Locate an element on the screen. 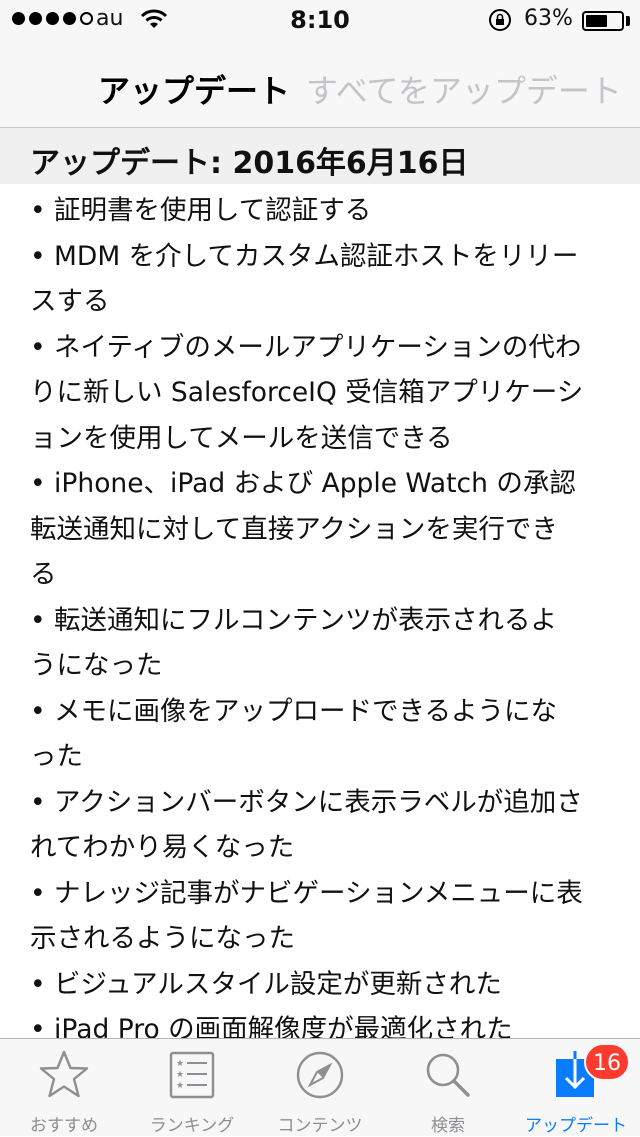 This screenshot has height=1137, width=640. release-note-line: 転送通知に対して直接アクションを実行でき is located at coordinates (294, 529).